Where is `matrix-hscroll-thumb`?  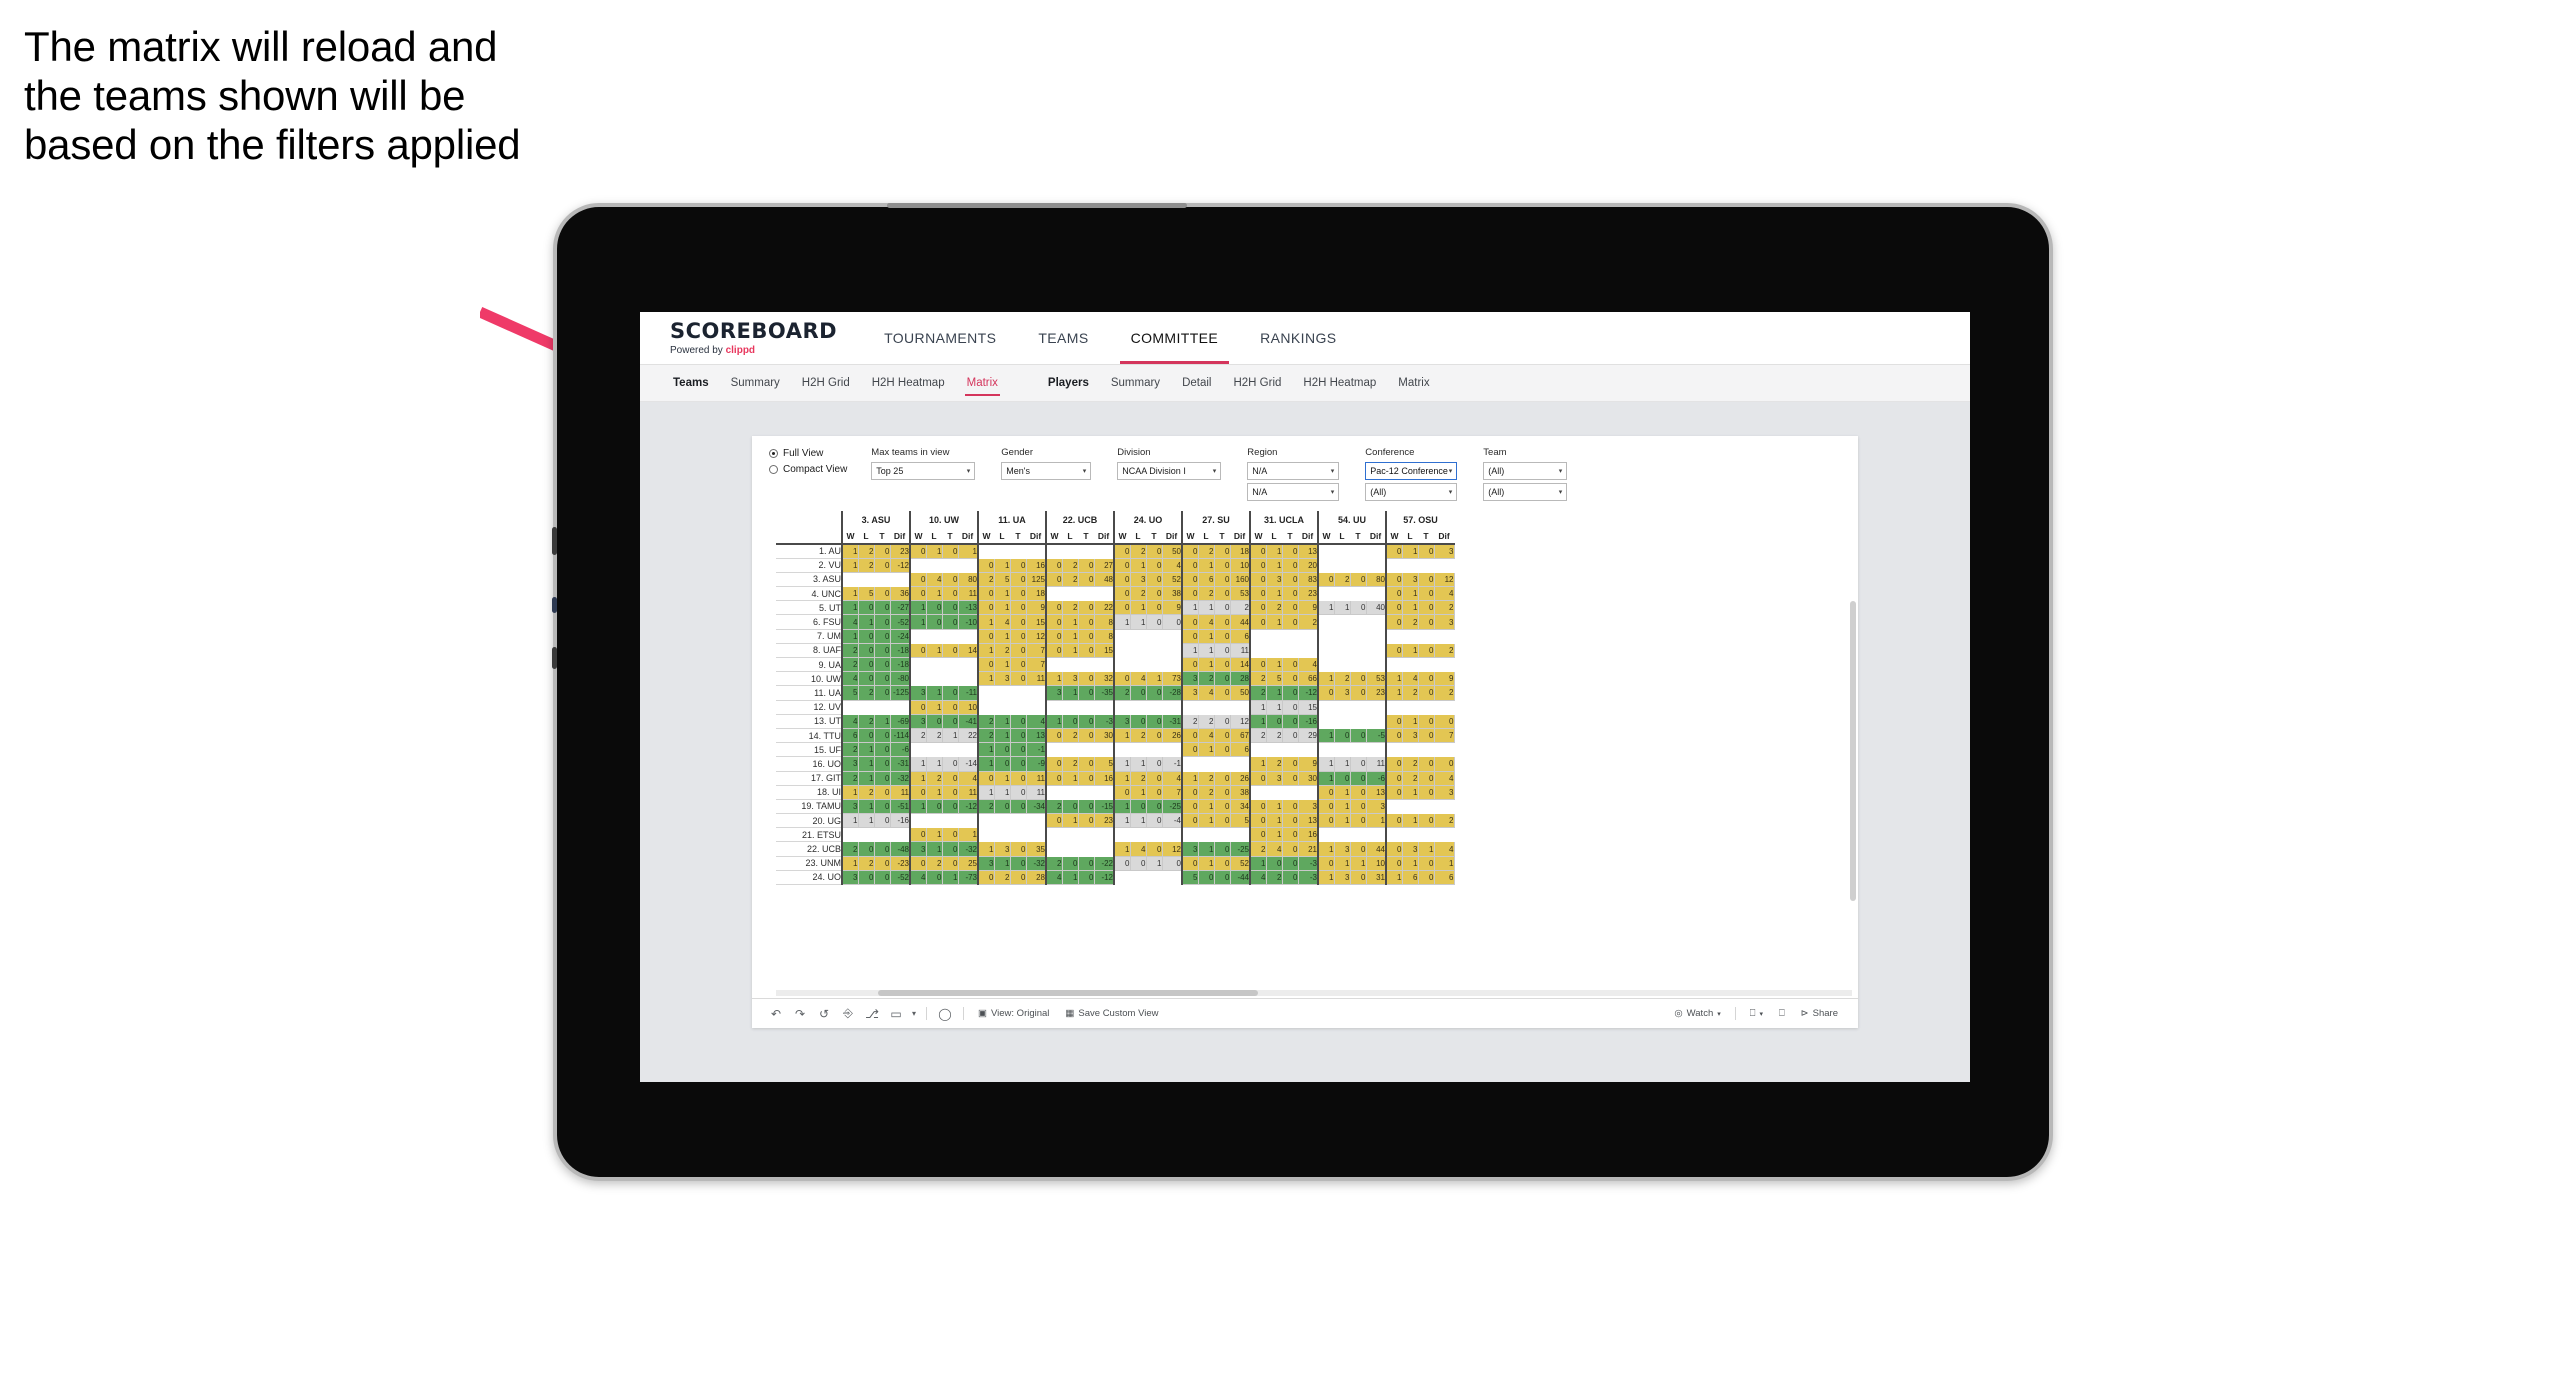
matrix-hscroll-thumb is located at coordinates (1068, 993).